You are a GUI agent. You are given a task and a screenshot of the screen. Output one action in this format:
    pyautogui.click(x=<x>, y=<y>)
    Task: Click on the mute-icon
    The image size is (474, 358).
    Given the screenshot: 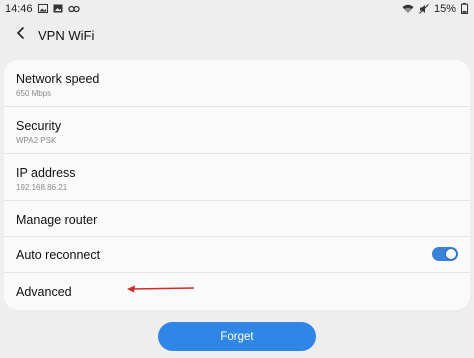 What is the action you would take?
    pyautogui.click(x=424, y=8)
    